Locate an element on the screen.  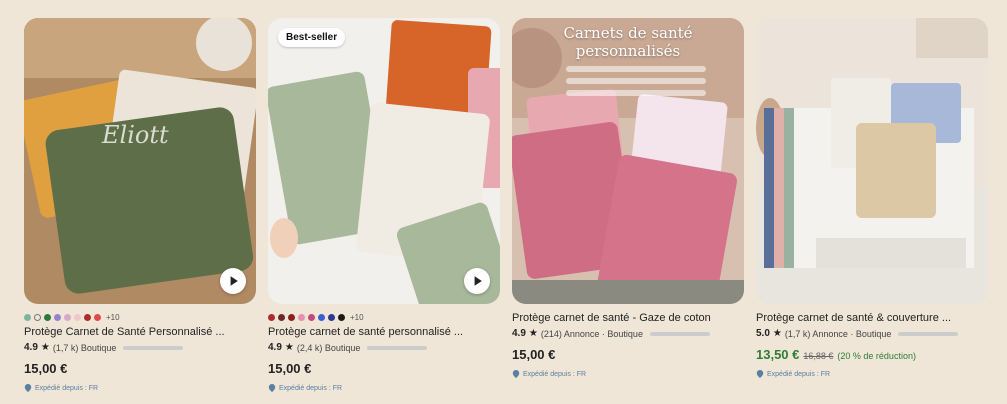
product-rating: 5.0 ★ (1,7 k) Annonce · Boutique is located at coordinates (872, 333).